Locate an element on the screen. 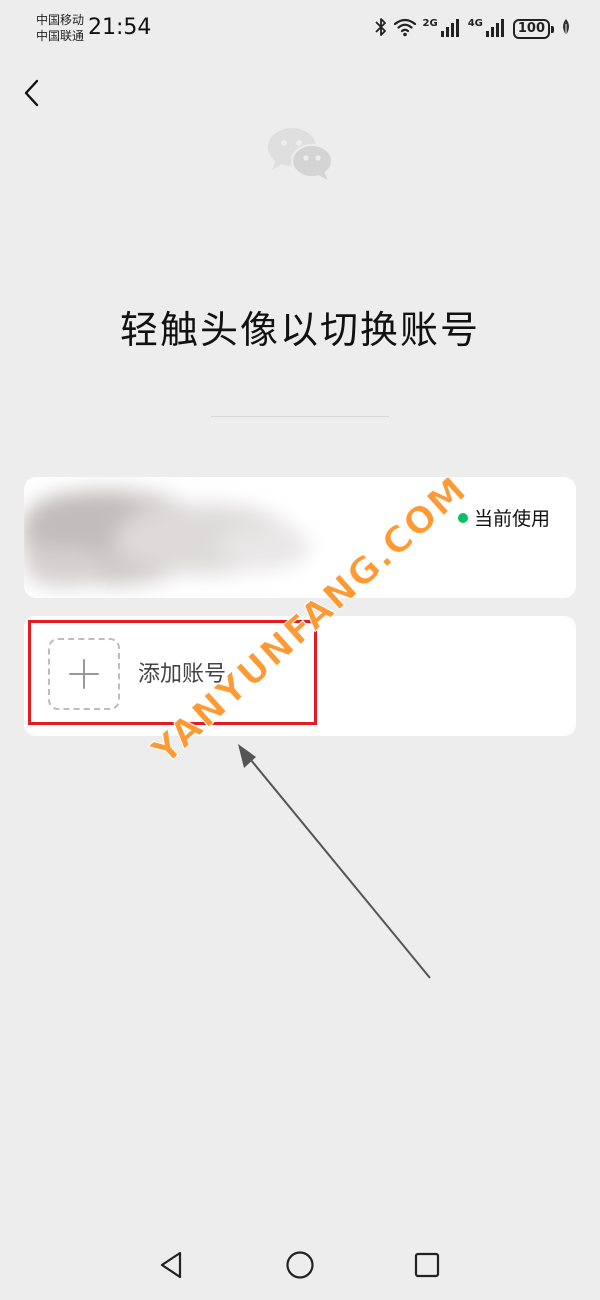  blurred-avatar-image is located at coordinates (166, 538).